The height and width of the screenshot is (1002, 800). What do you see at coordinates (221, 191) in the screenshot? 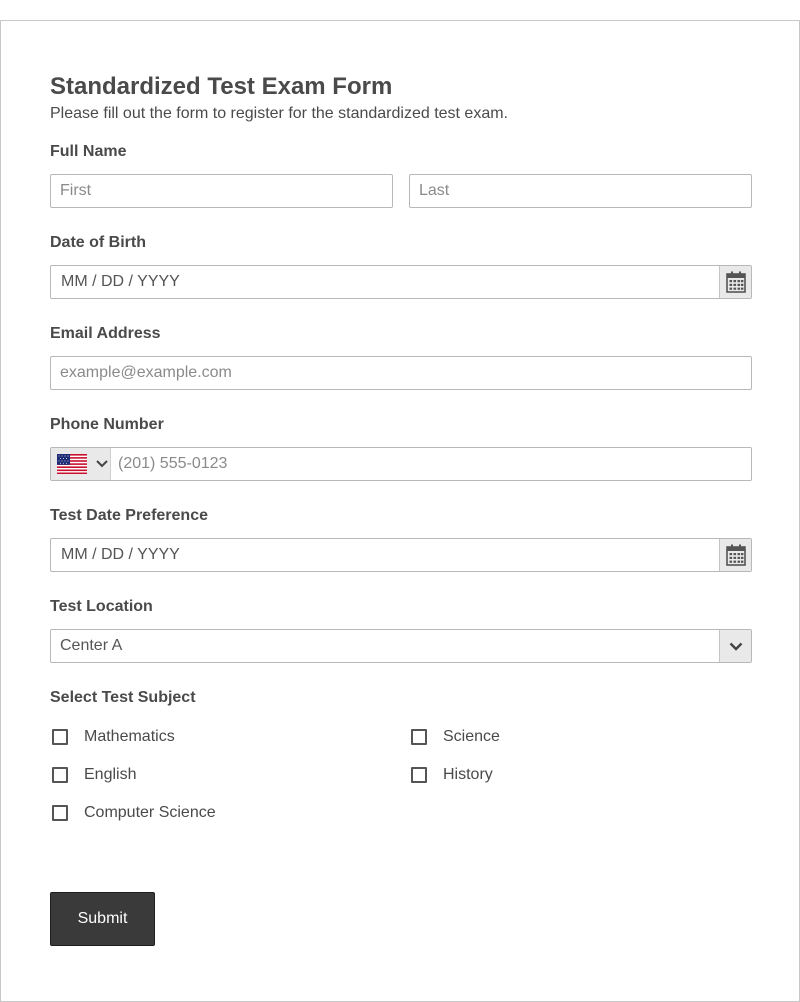
I see `first-name-input: First` at bounding box center [221, 191].